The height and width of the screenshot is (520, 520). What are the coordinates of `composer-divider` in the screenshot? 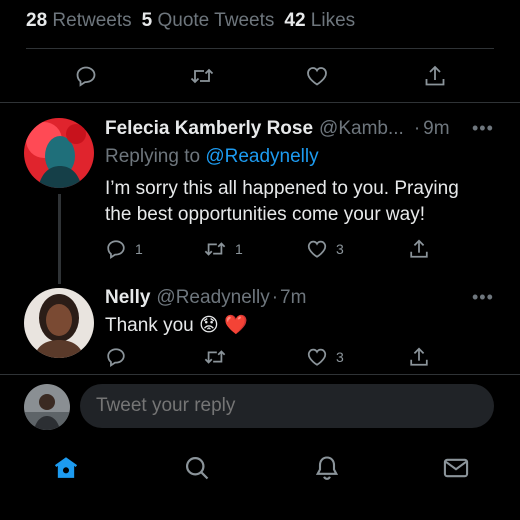 It's located at (260, 374).